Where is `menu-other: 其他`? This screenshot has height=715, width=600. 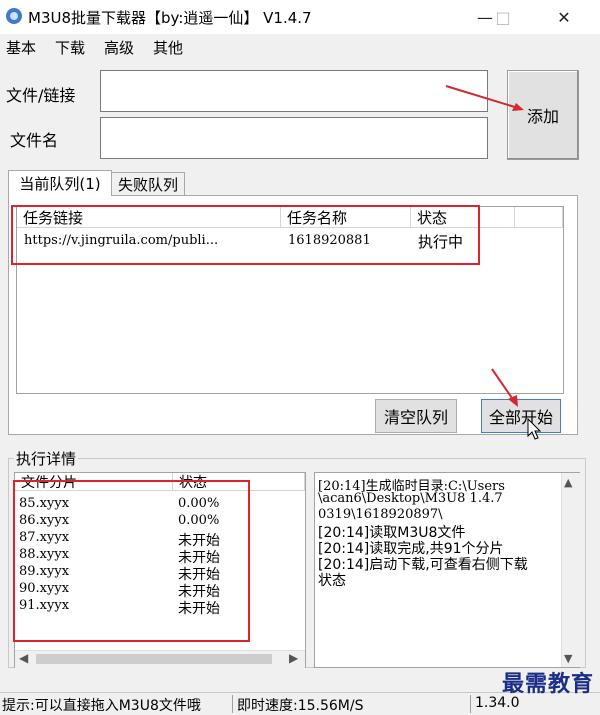
menu-other: 其他 is located at coordinates (168, 47).